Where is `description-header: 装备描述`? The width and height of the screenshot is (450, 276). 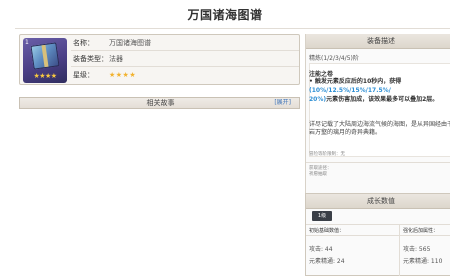 description-header: 装备描述 is located at coordinates (378, 41).